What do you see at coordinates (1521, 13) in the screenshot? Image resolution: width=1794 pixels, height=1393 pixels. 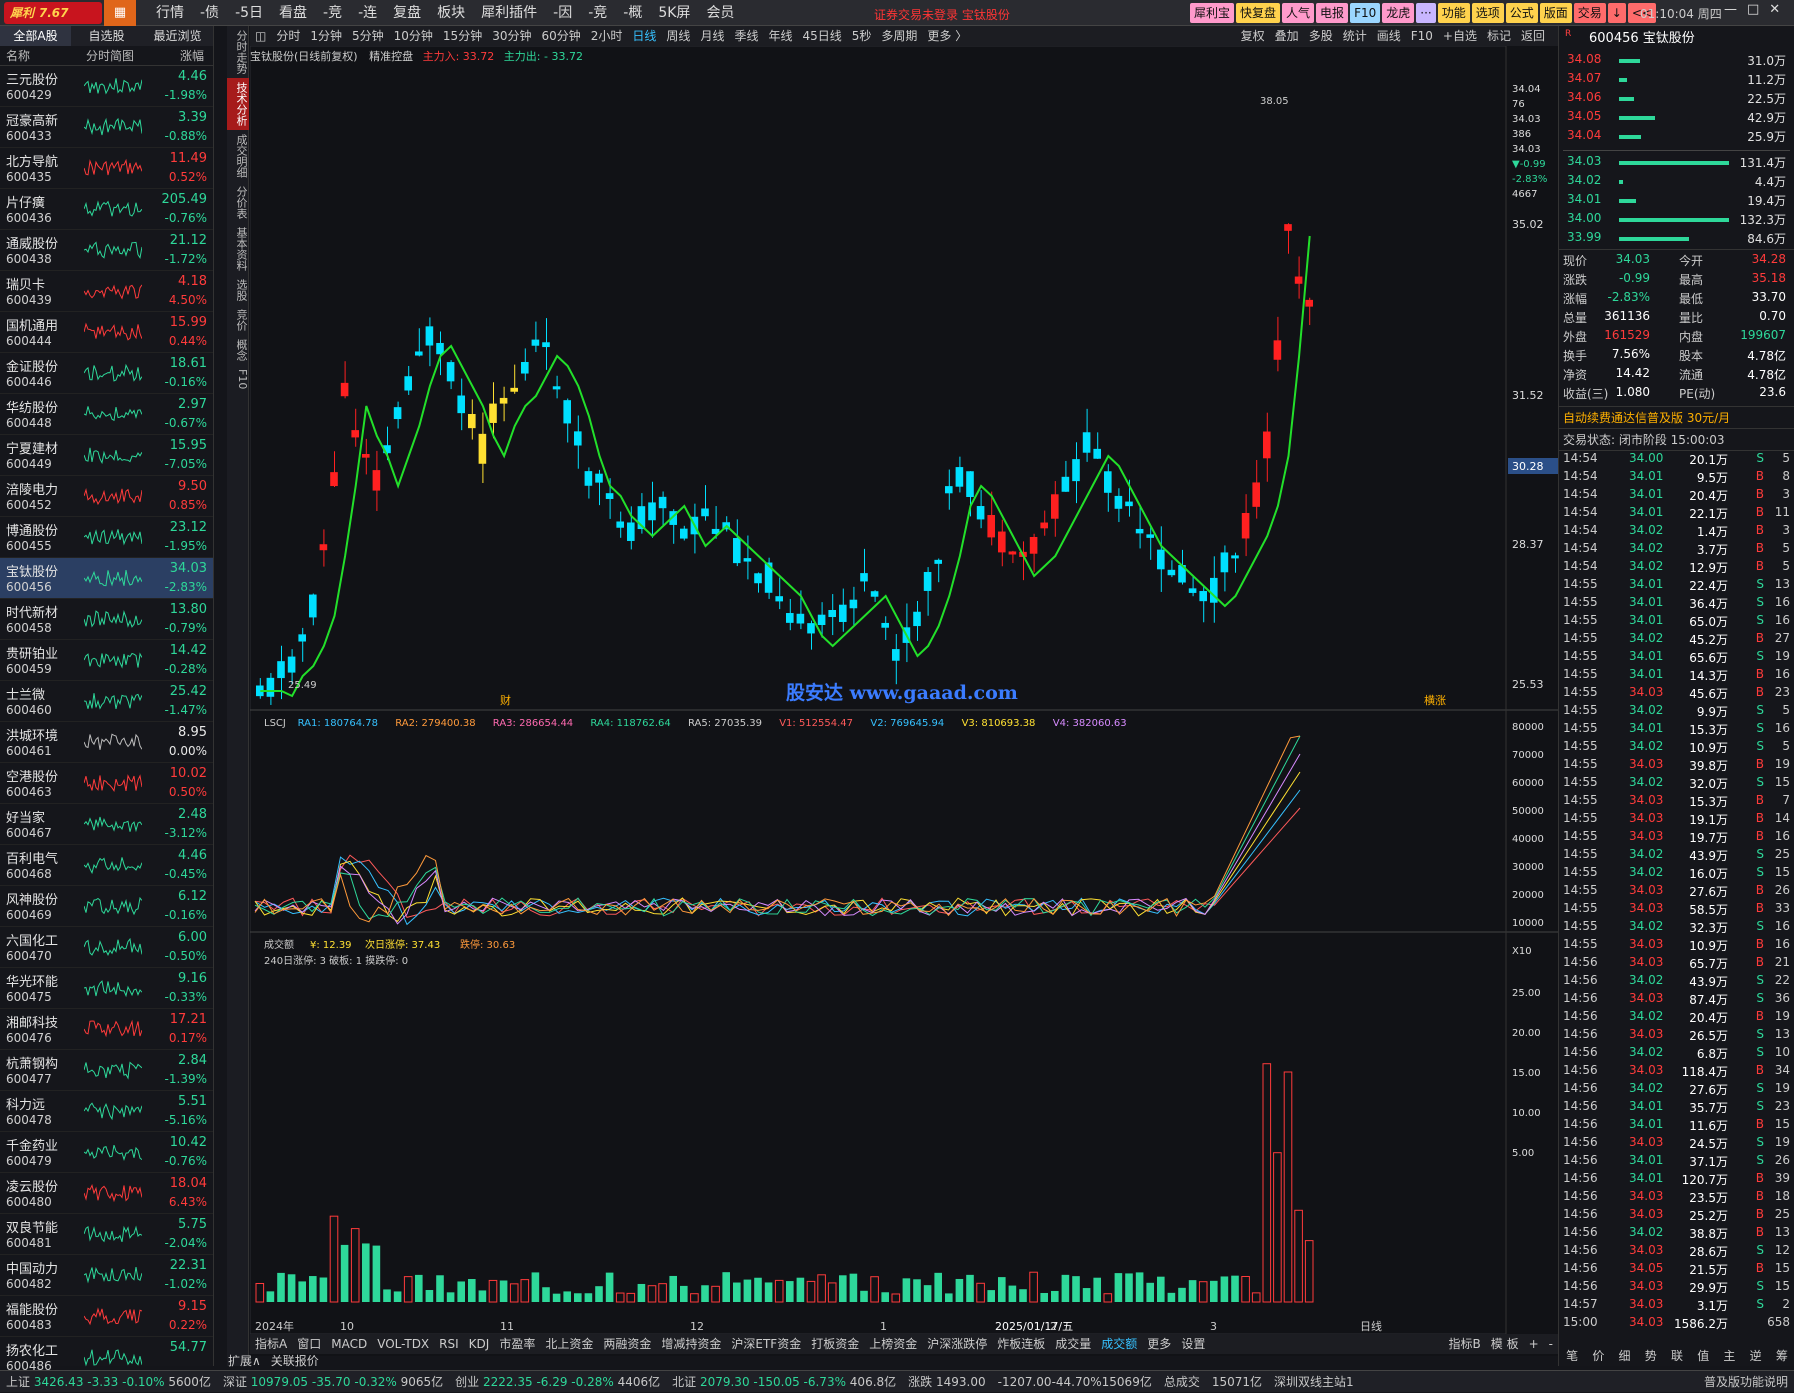 I see `toolbar-button: 公式` at bounding box center [1521, 13].